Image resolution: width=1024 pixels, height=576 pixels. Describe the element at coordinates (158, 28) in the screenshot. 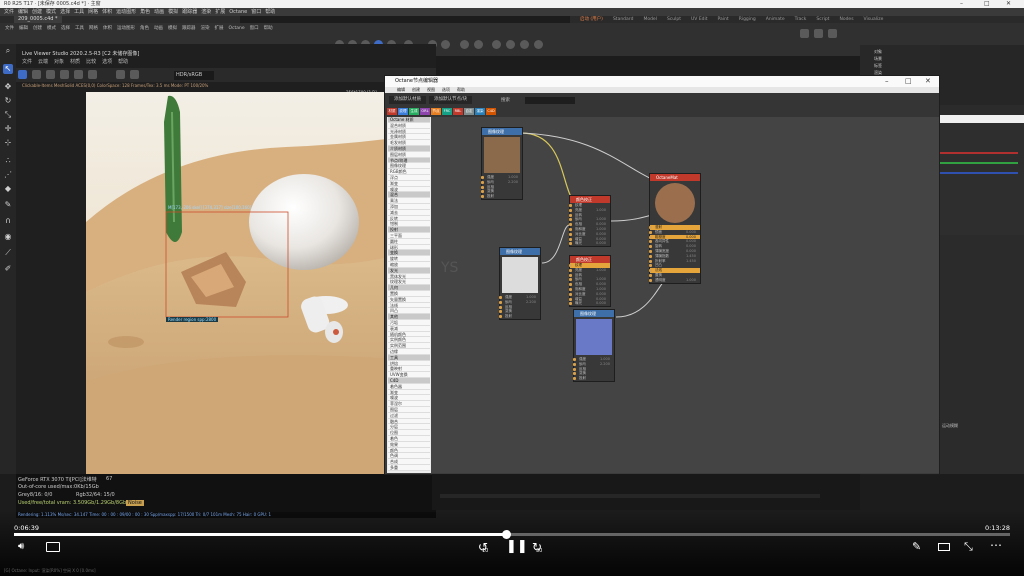

I see `menu2-item: 动画` at that location.